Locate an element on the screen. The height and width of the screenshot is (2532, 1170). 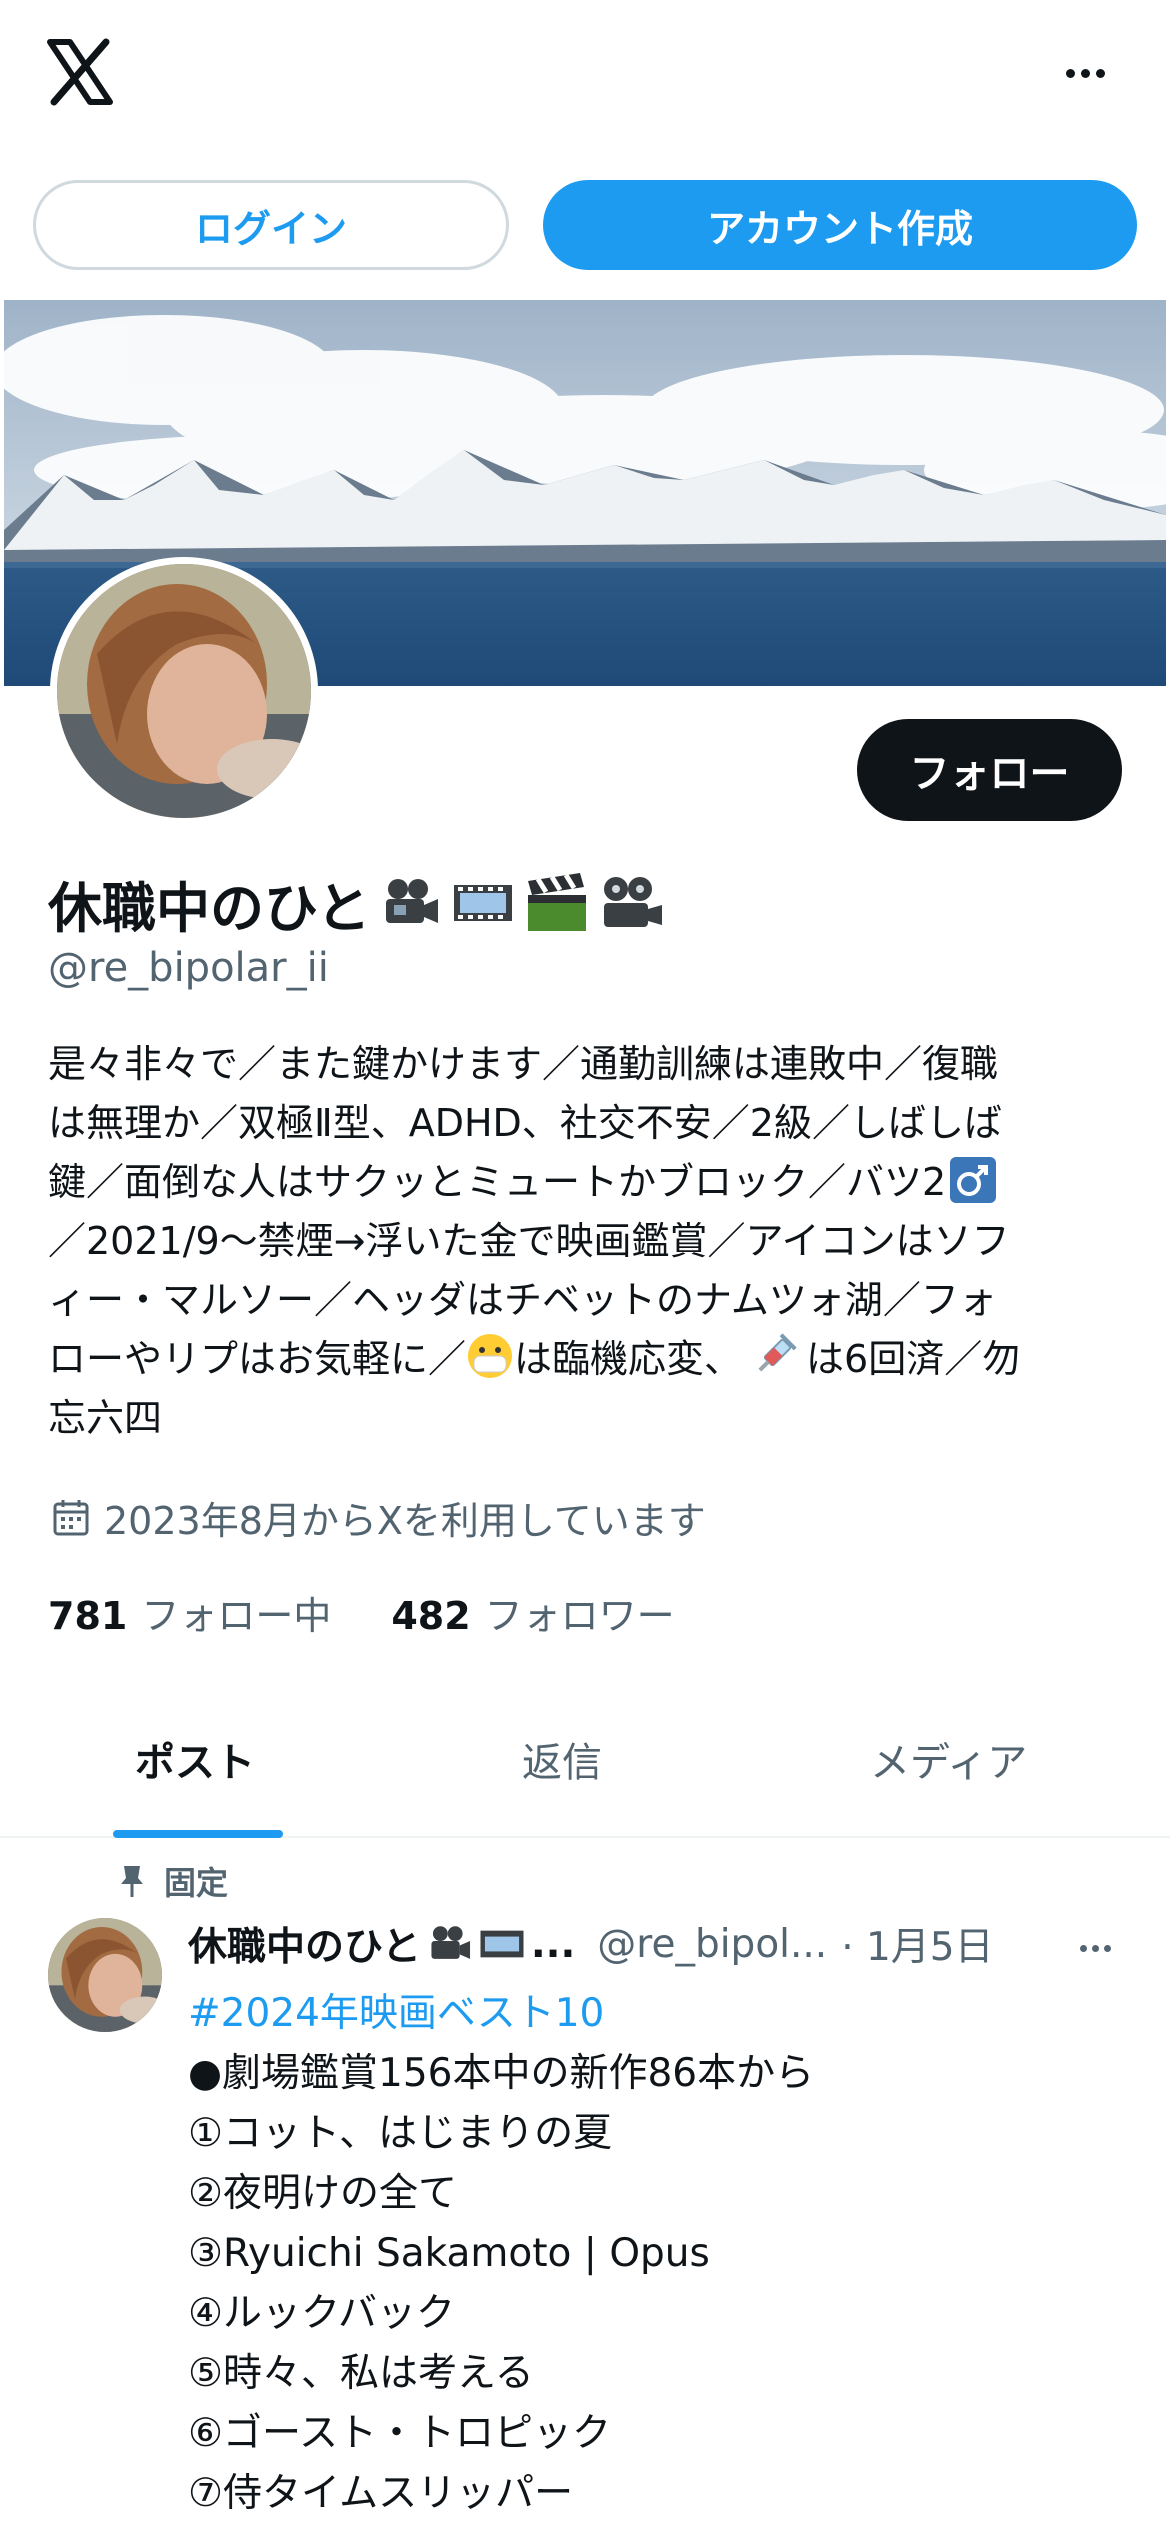
pinned-label: 固定 is located at coordinates (196, 1883).